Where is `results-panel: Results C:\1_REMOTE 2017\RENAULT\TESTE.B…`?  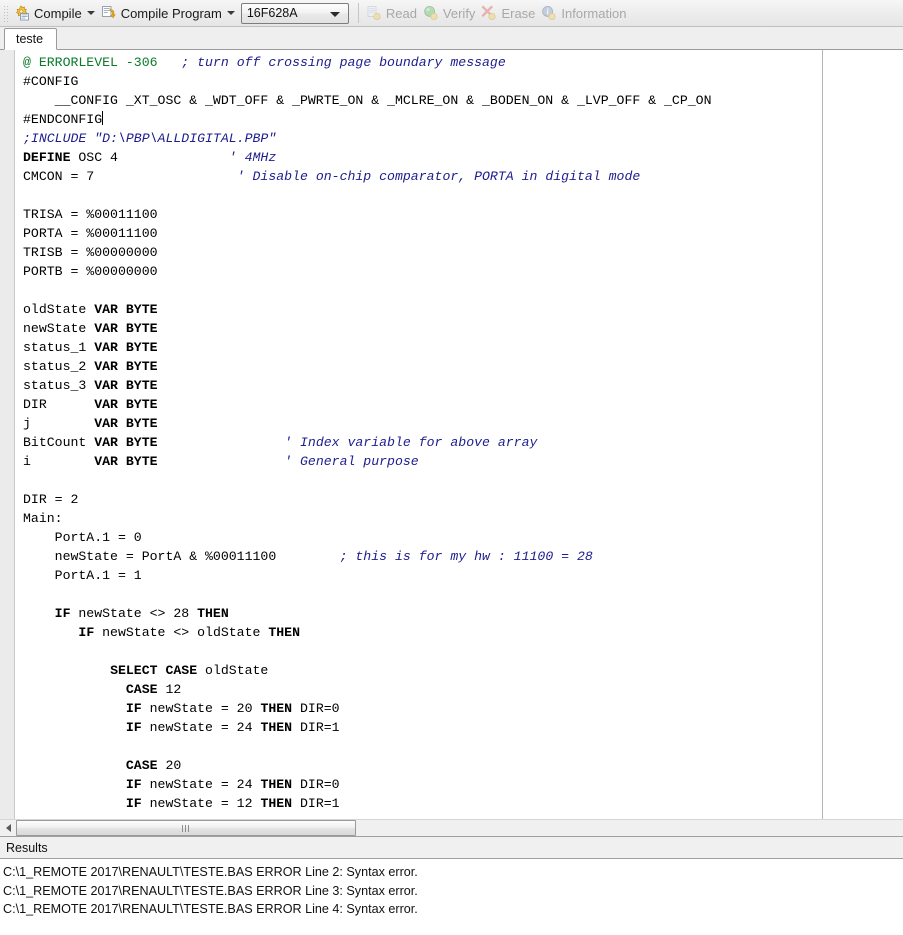 results-panel: Results C:\1_REMOTE 2017\RENAULT\TESTE.B… is located at coordinates (451, 886).